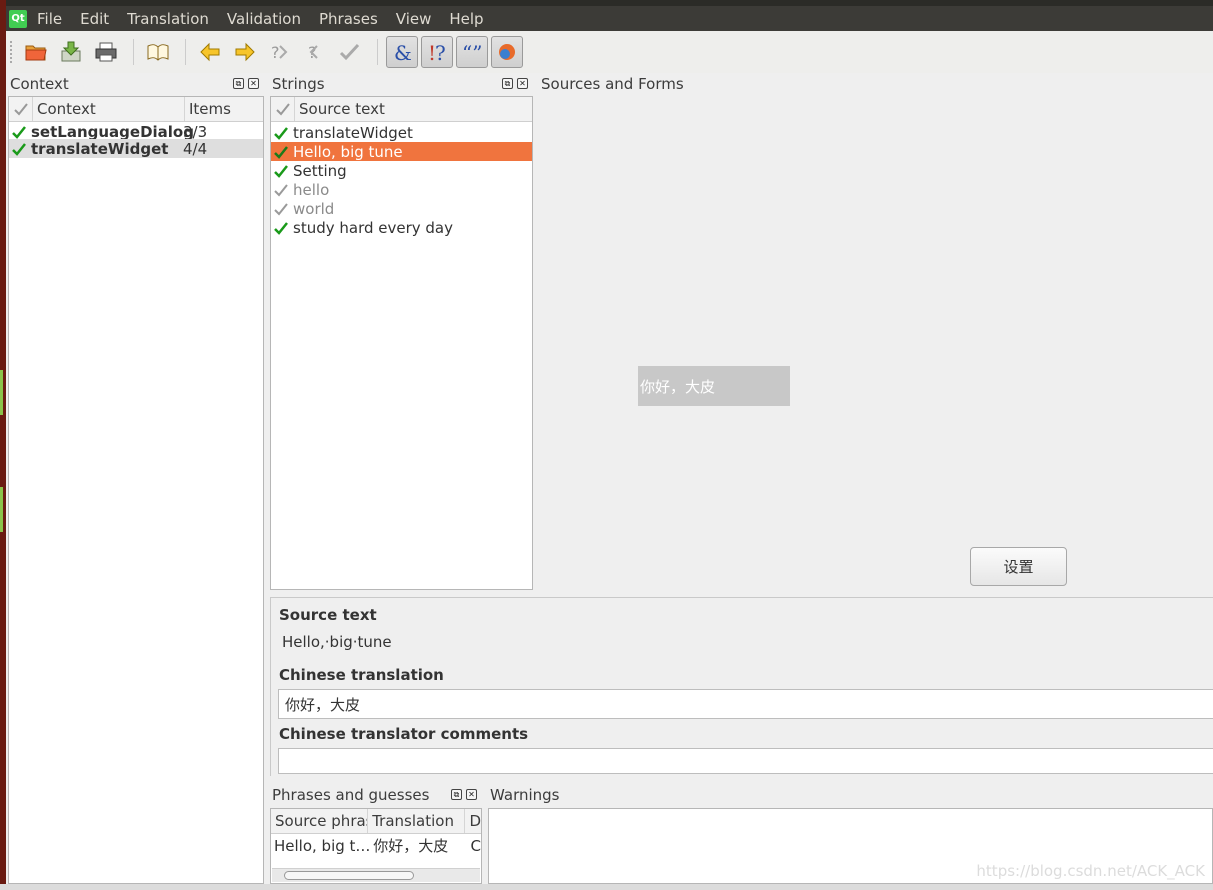 The width and height of the screenshot is (1213, 890). I want to click on translation-label: Chinese translation, so click(361, 675).